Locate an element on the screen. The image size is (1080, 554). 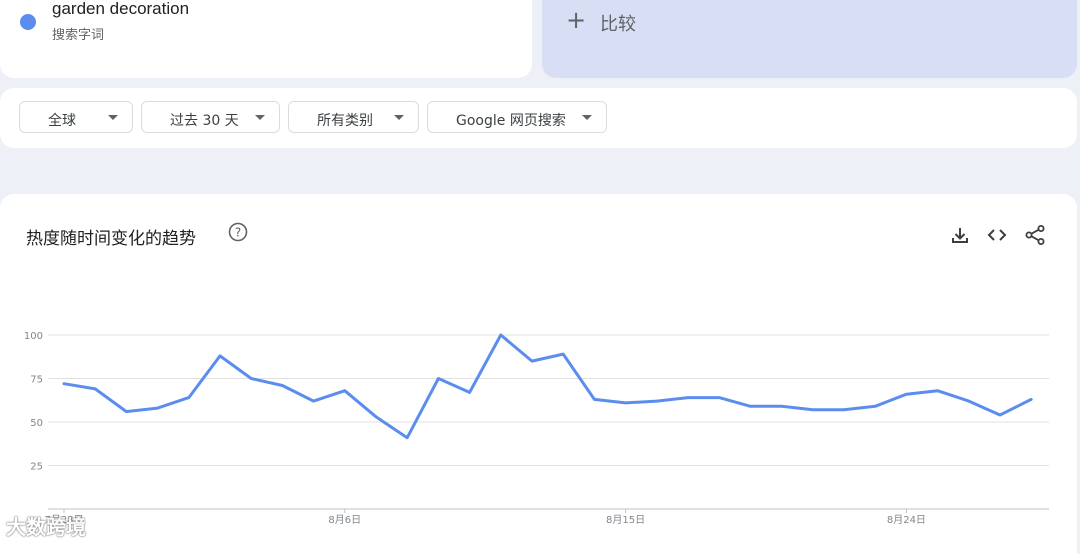
filter-bar: 全球 过去 30 天 所有类别 Google 网页搜索 is located at coordinates (538, 118).